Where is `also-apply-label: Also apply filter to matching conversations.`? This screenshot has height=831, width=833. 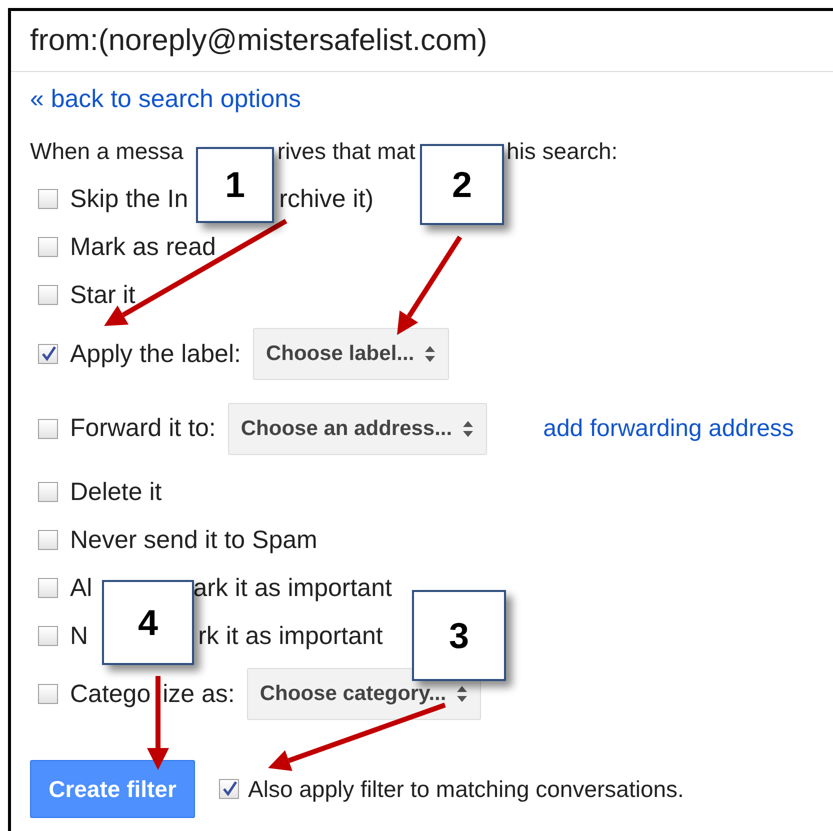 also-apply-label: Also apply filter to matching conversations. is located at coordinates (466, 789).